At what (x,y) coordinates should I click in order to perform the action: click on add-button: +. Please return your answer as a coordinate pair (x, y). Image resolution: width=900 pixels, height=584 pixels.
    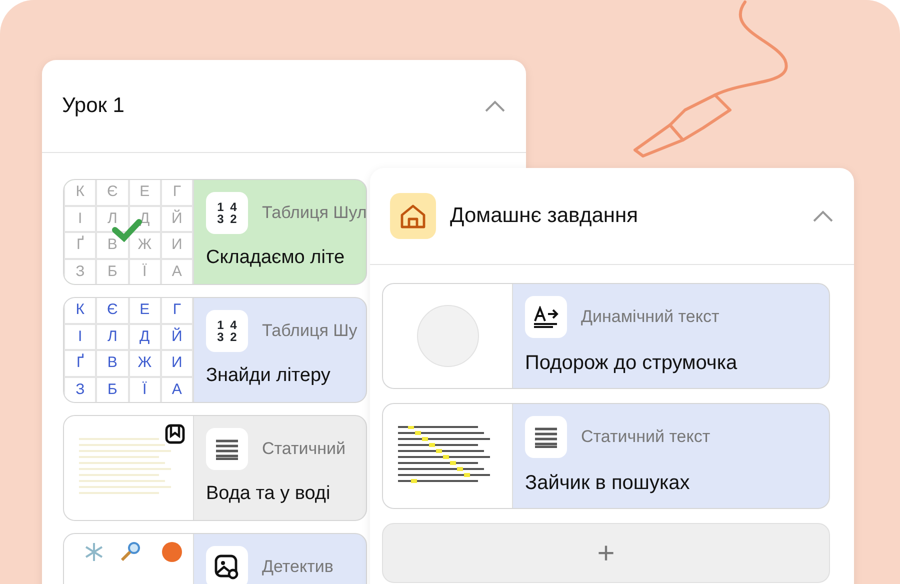
    Looking at the image, I should click on (606, 553).